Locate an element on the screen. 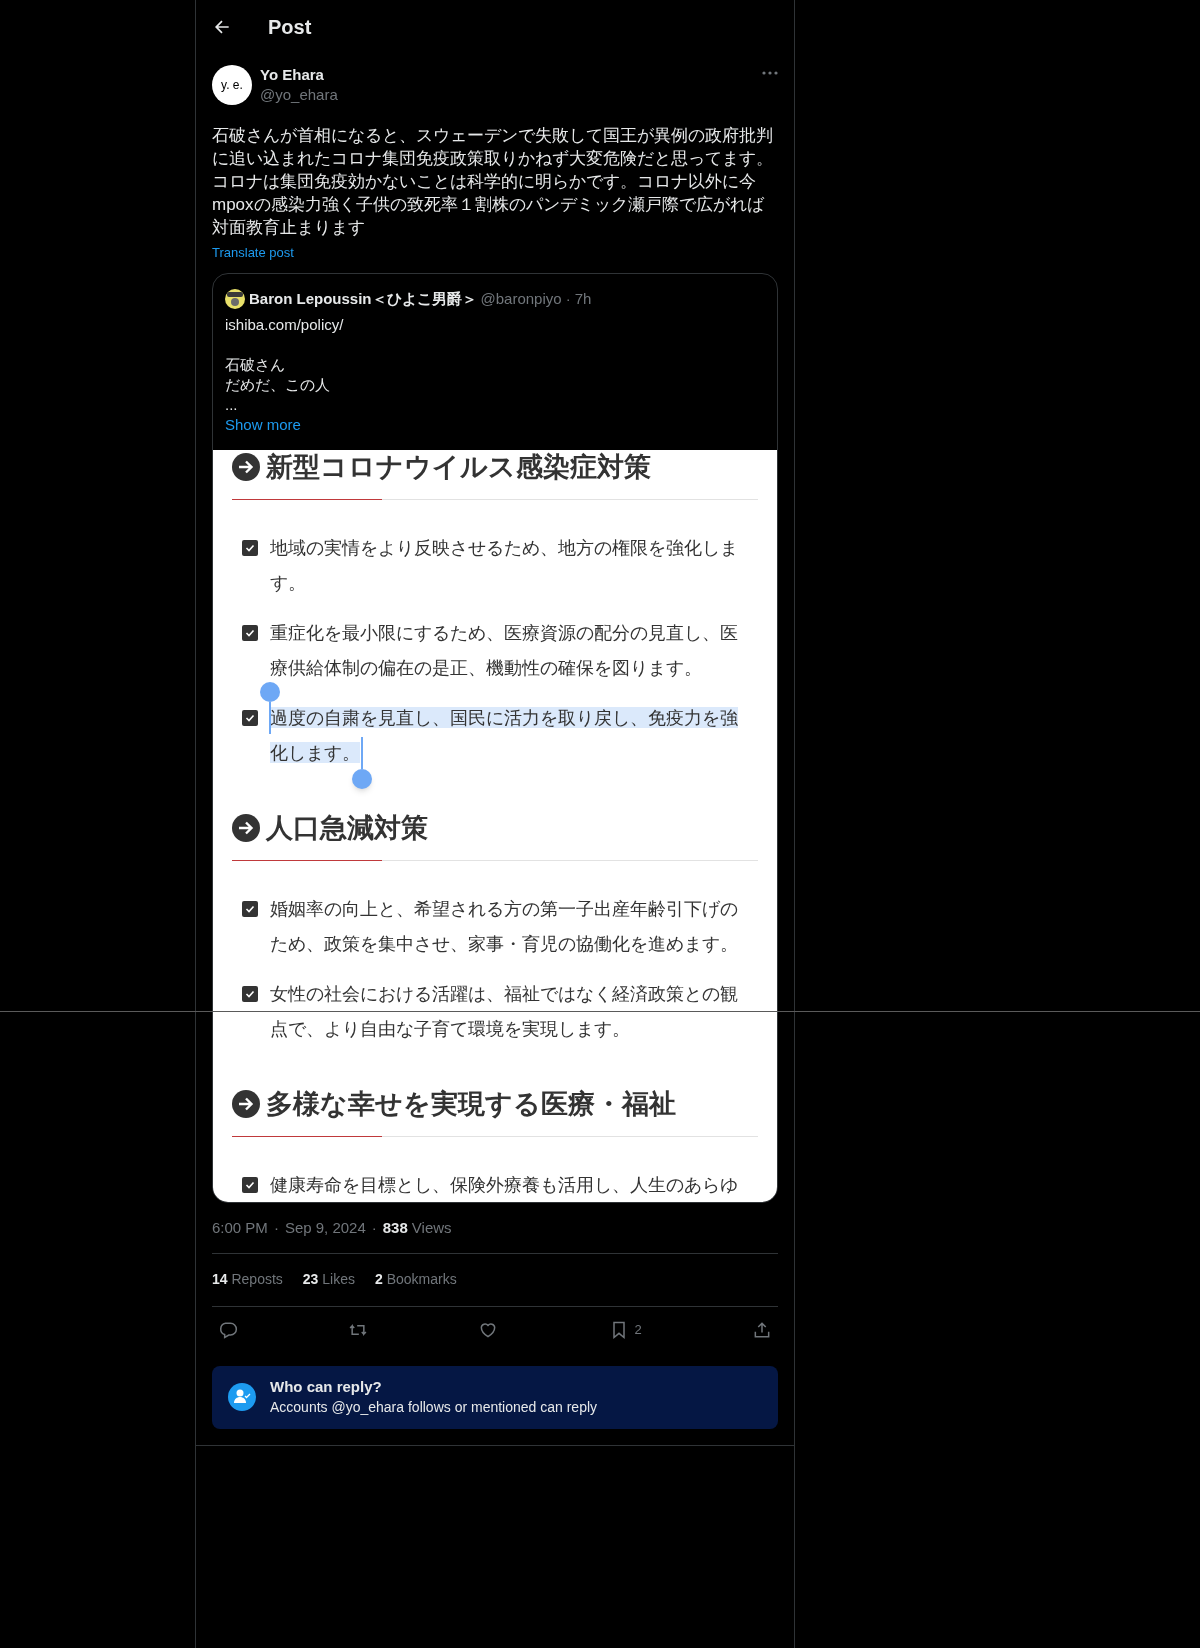  show-more-link: Show more is located at coordinates (263, 424).